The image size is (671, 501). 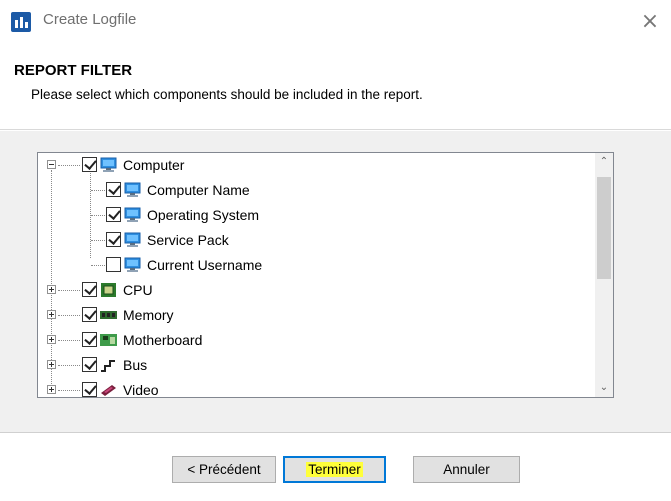 What do you see at coordinates (21, 22) in the screenshot?
I see `chart-app-icon` at bounding box center [21, 22].